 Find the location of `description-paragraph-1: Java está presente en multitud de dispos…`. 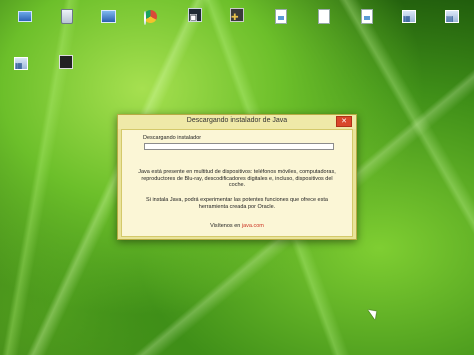

description-paragraph-1: Java está presente en multitud de dispos… is located at coordinates (237, 179).